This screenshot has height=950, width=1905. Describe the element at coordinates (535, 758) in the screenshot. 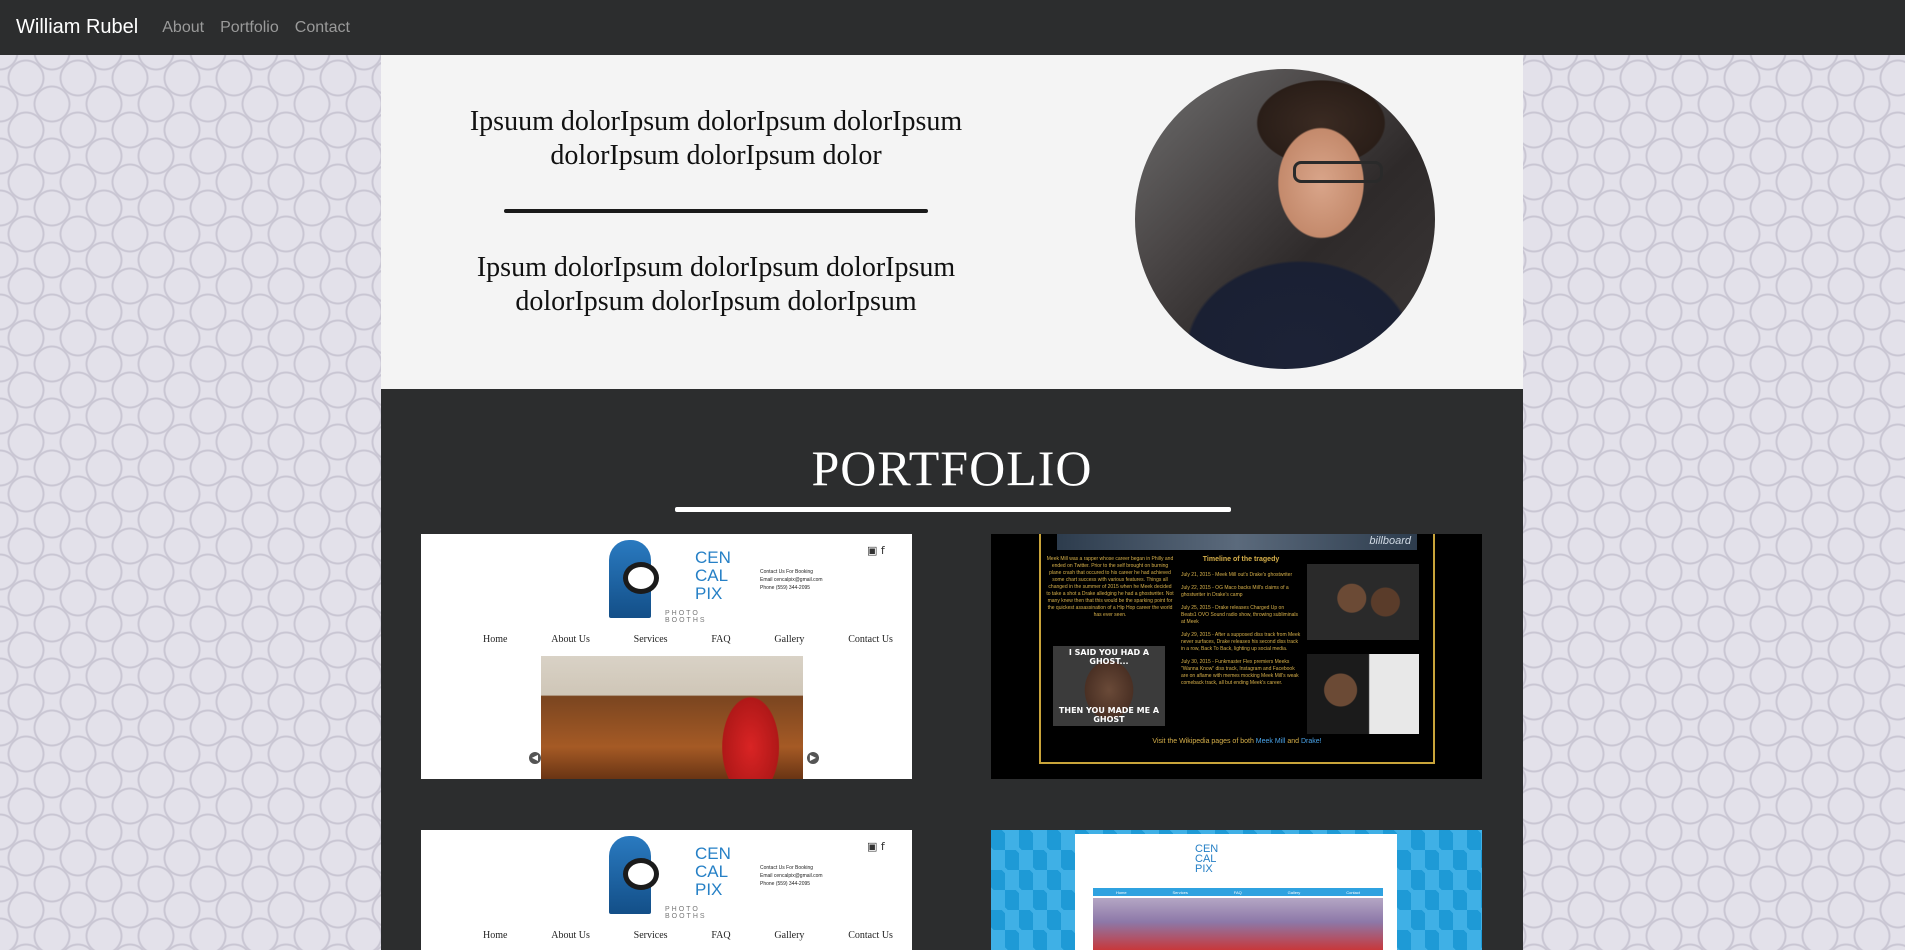

I see `chevron-left-icon: ◀` at that location.